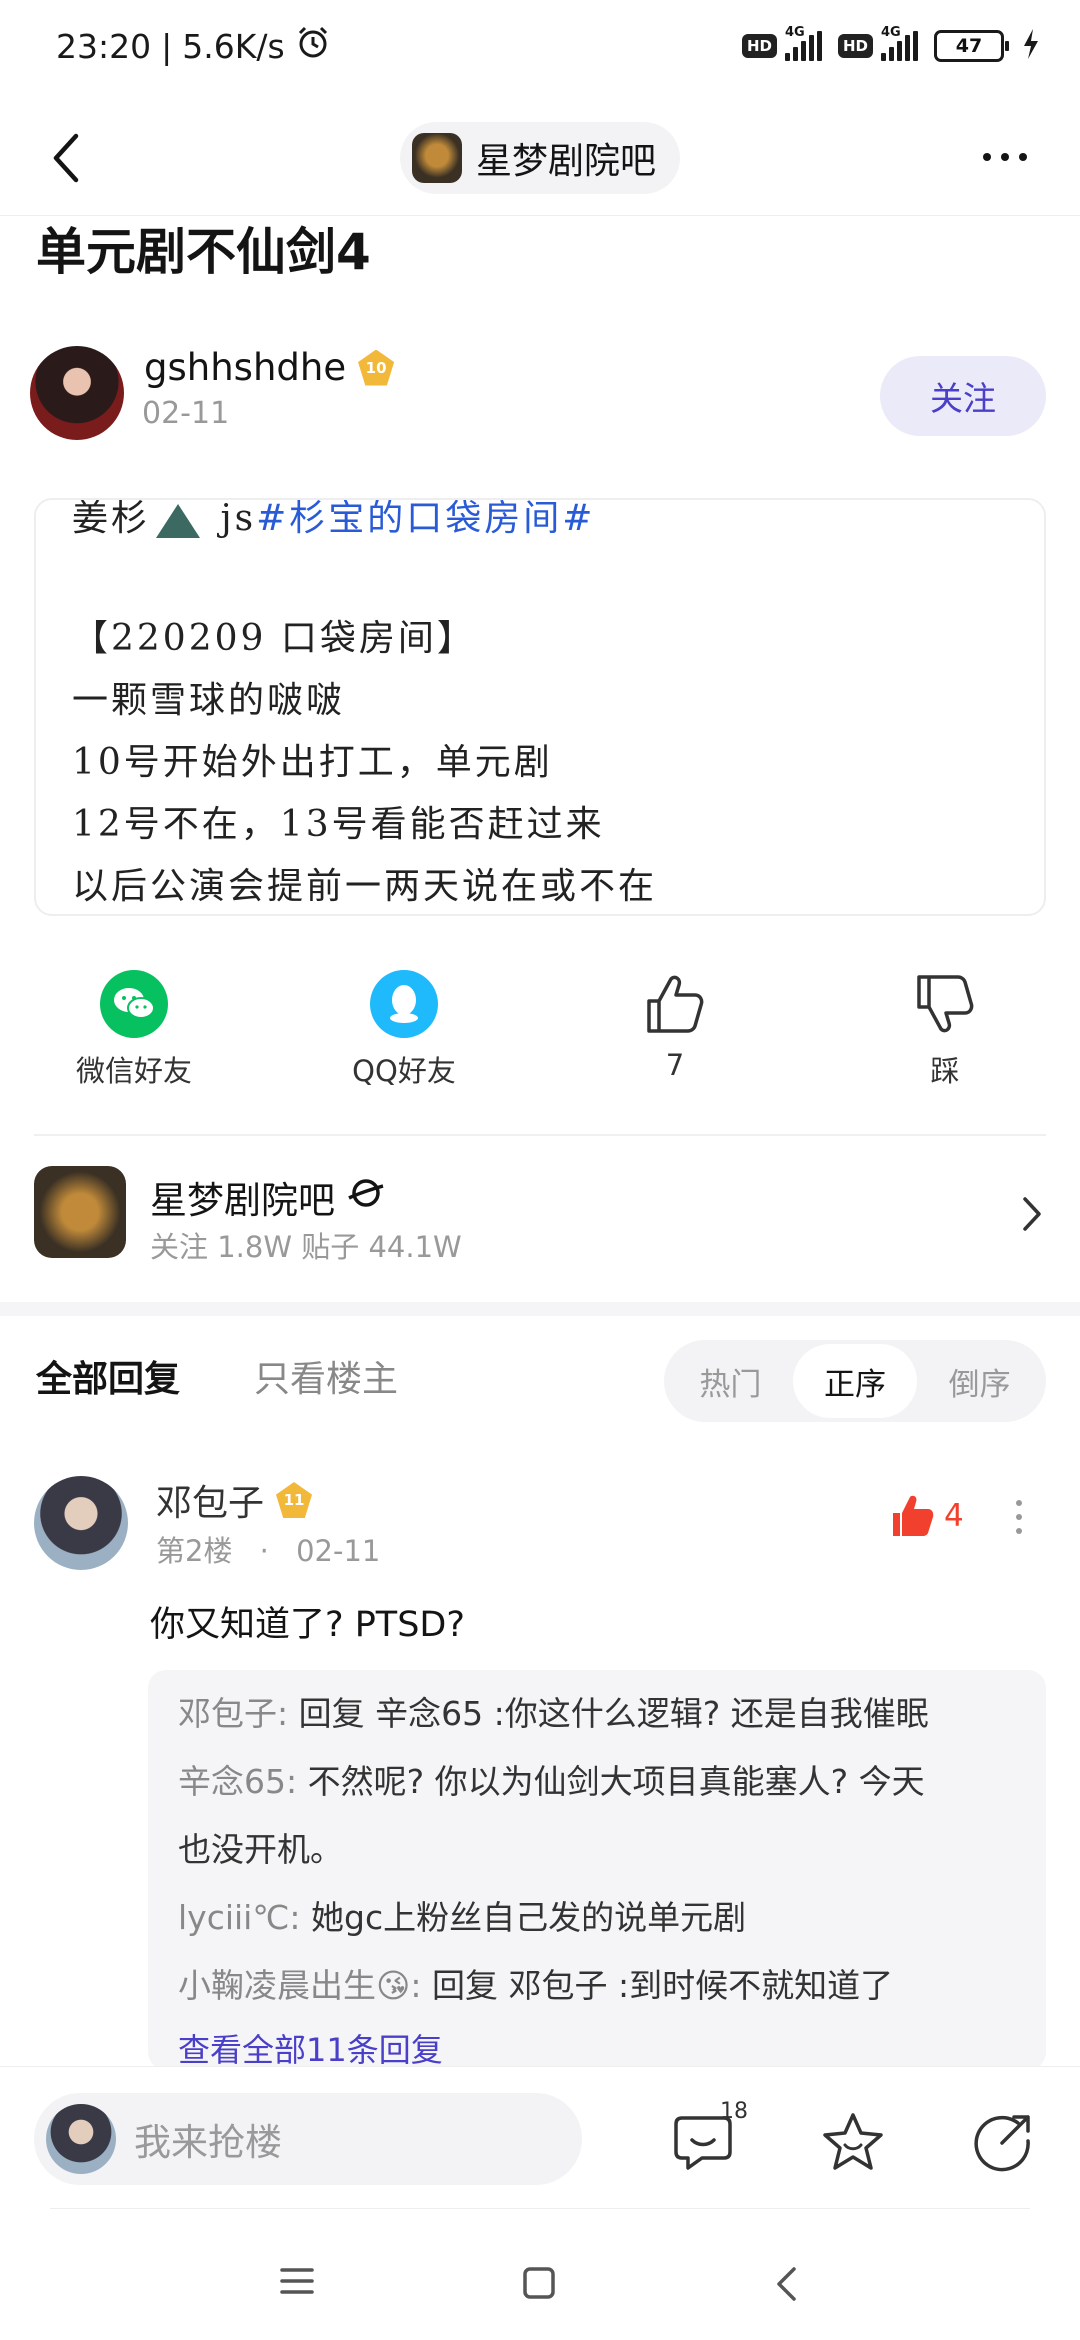 The height and width of the screenshot is (2340, 1080). Describe the element at coordinates (675, 1065) in the screenshot. I see `like-count: 7` at that location.